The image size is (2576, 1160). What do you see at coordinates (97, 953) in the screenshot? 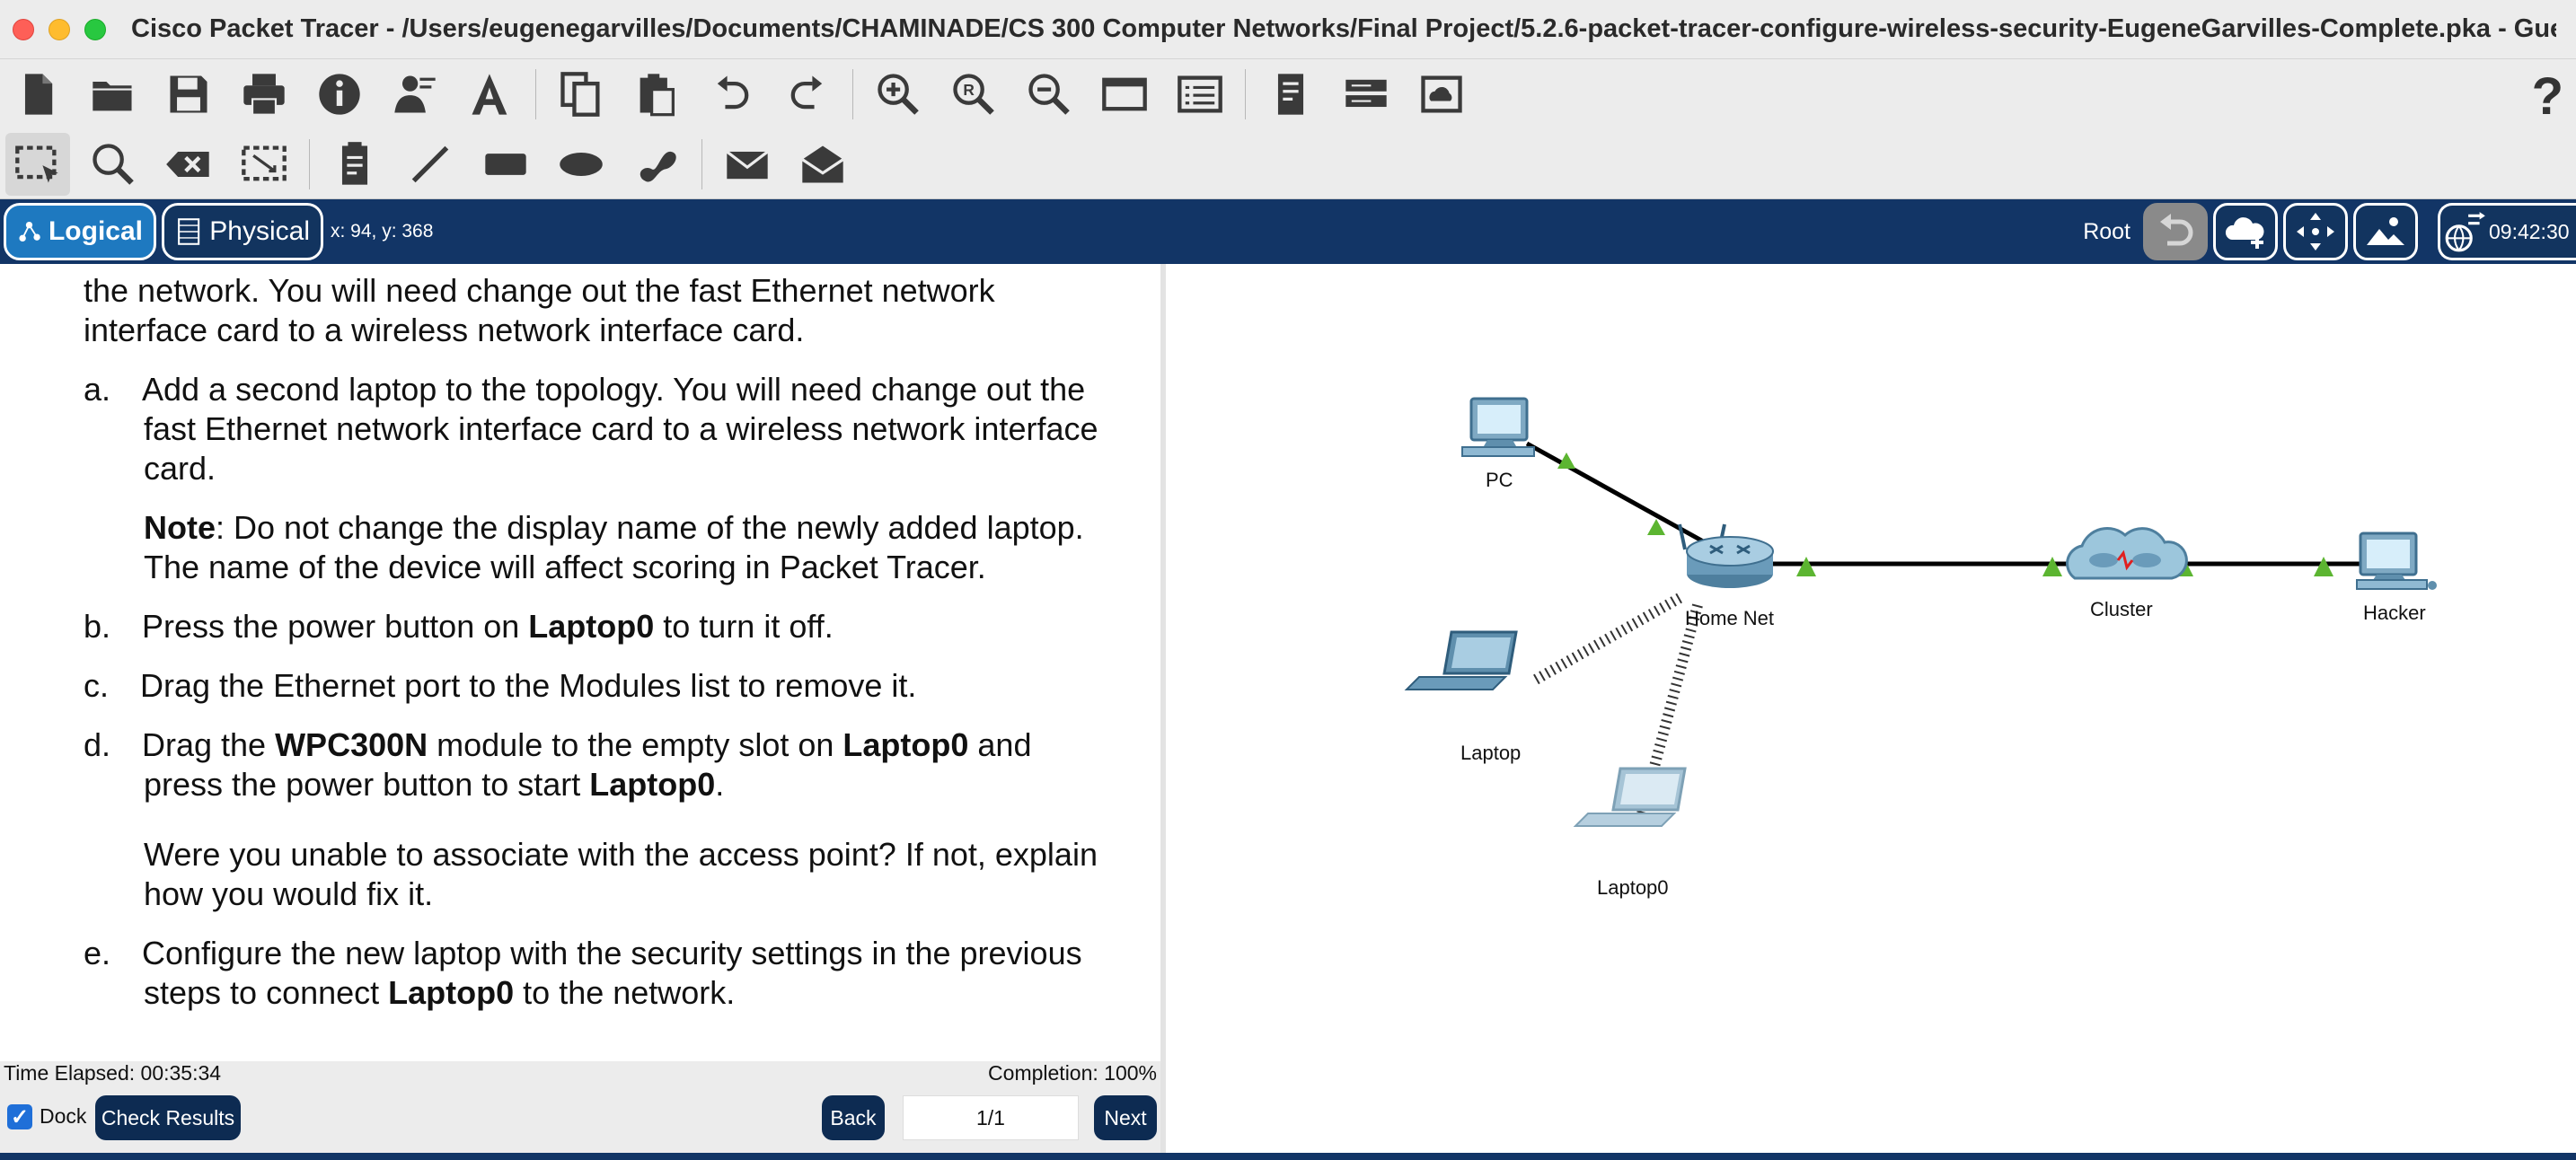
I see `list-marker: e.` at bounding box center [97, 953].